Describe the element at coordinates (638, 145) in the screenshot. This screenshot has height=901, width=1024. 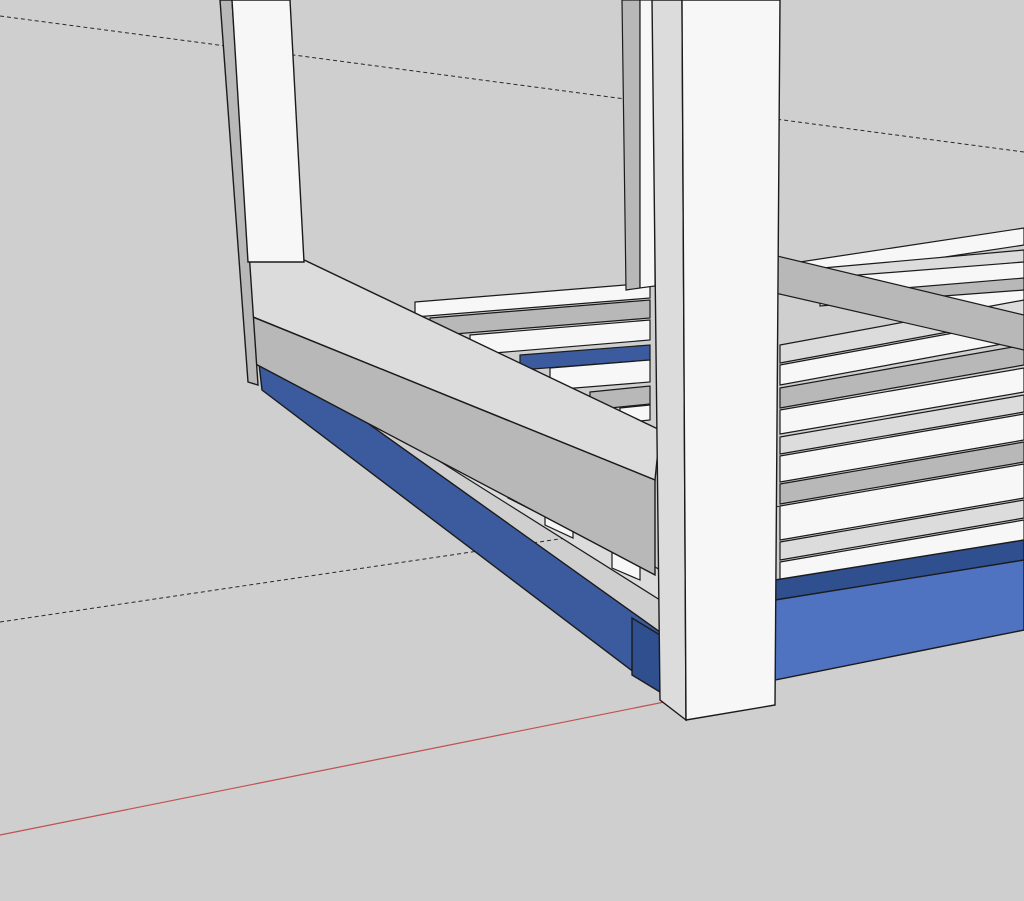
I see `back-post` at that location.